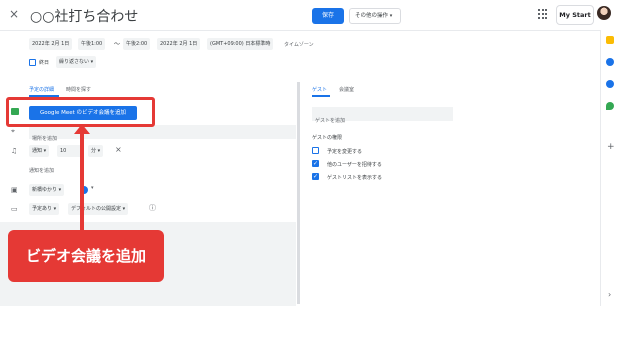 The height and width of the screenshot is (348, 620). I want to click on permission-modify-checkbox, so click(315, 150).